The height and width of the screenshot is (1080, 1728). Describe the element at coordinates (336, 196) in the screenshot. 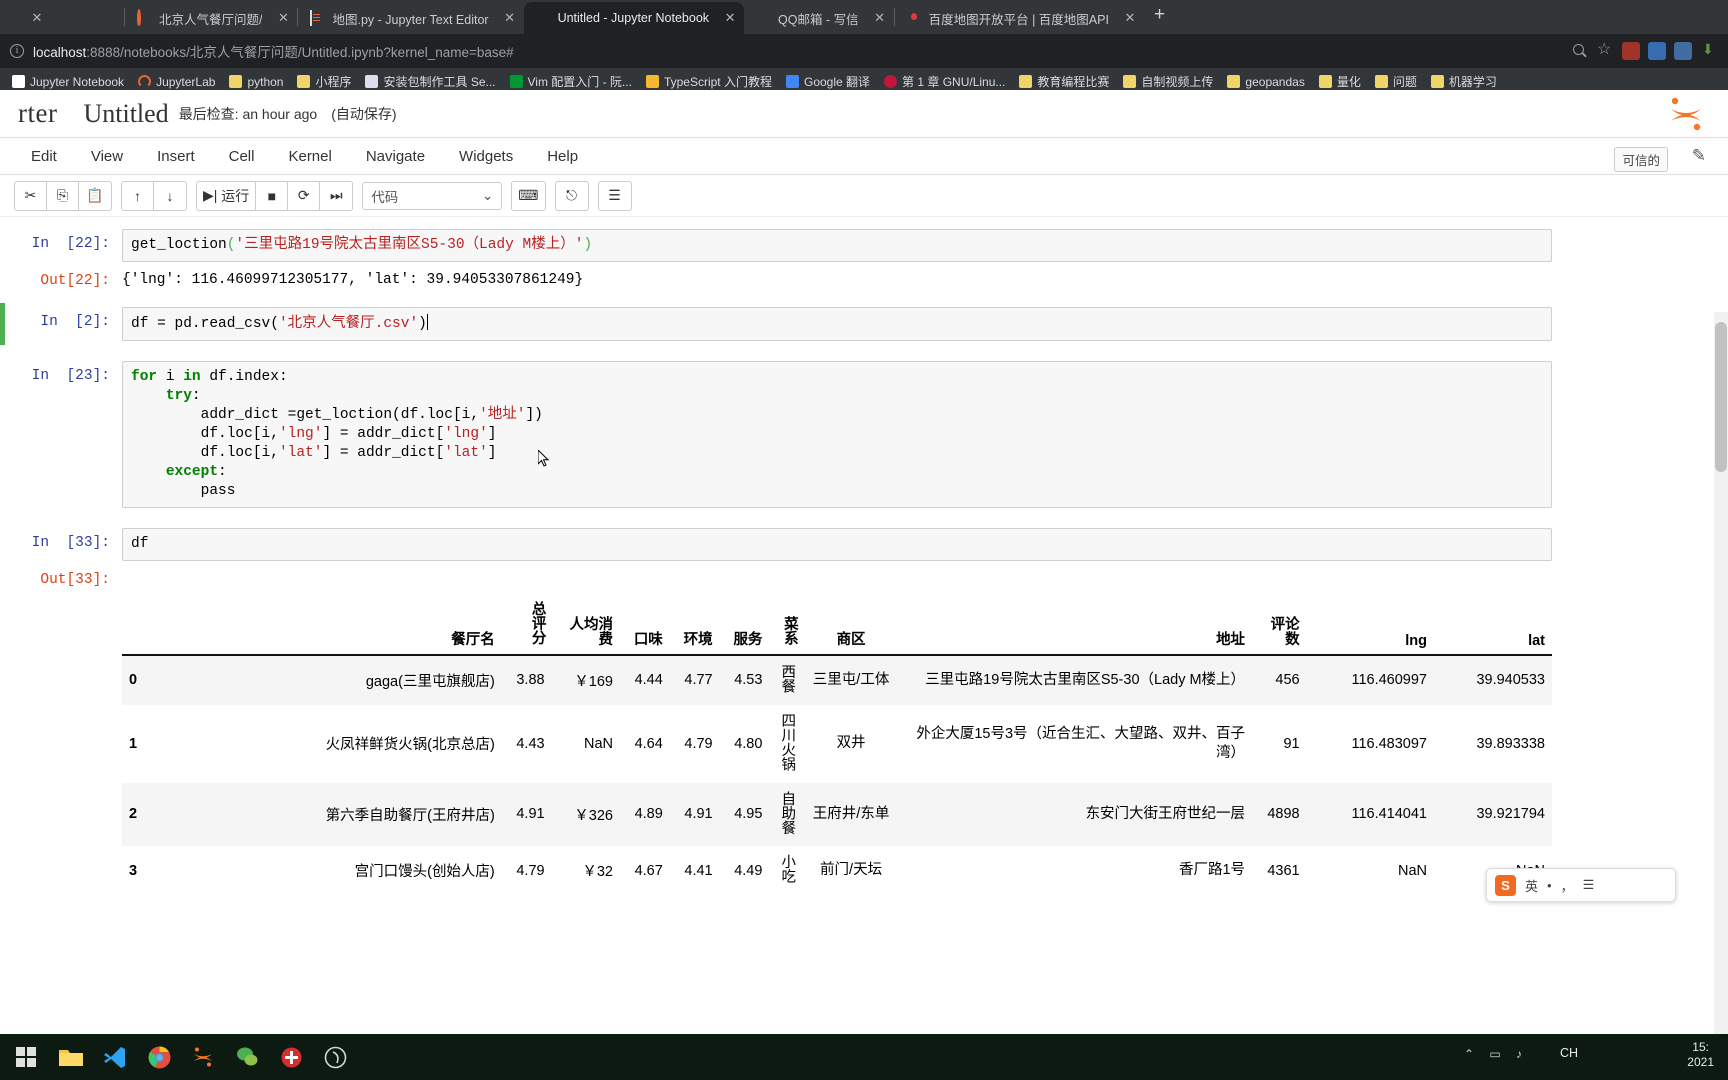

I see `restart-run-all-button: ⏭` at that location.